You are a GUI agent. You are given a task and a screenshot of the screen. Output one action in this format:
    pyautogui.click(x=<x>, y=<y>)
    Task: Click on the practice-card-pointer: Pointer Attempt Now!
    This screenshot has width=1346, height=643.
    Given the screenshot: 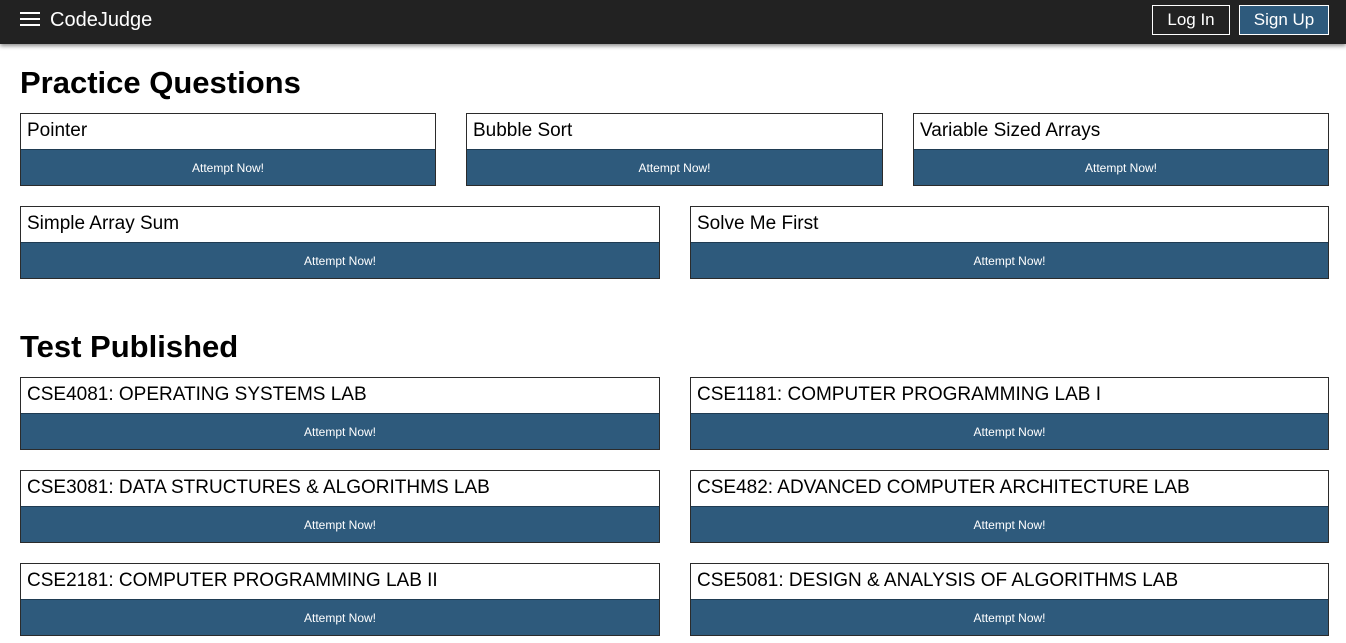 What is the action you would take?
    pyautogui.click(x=228, y=149)
    